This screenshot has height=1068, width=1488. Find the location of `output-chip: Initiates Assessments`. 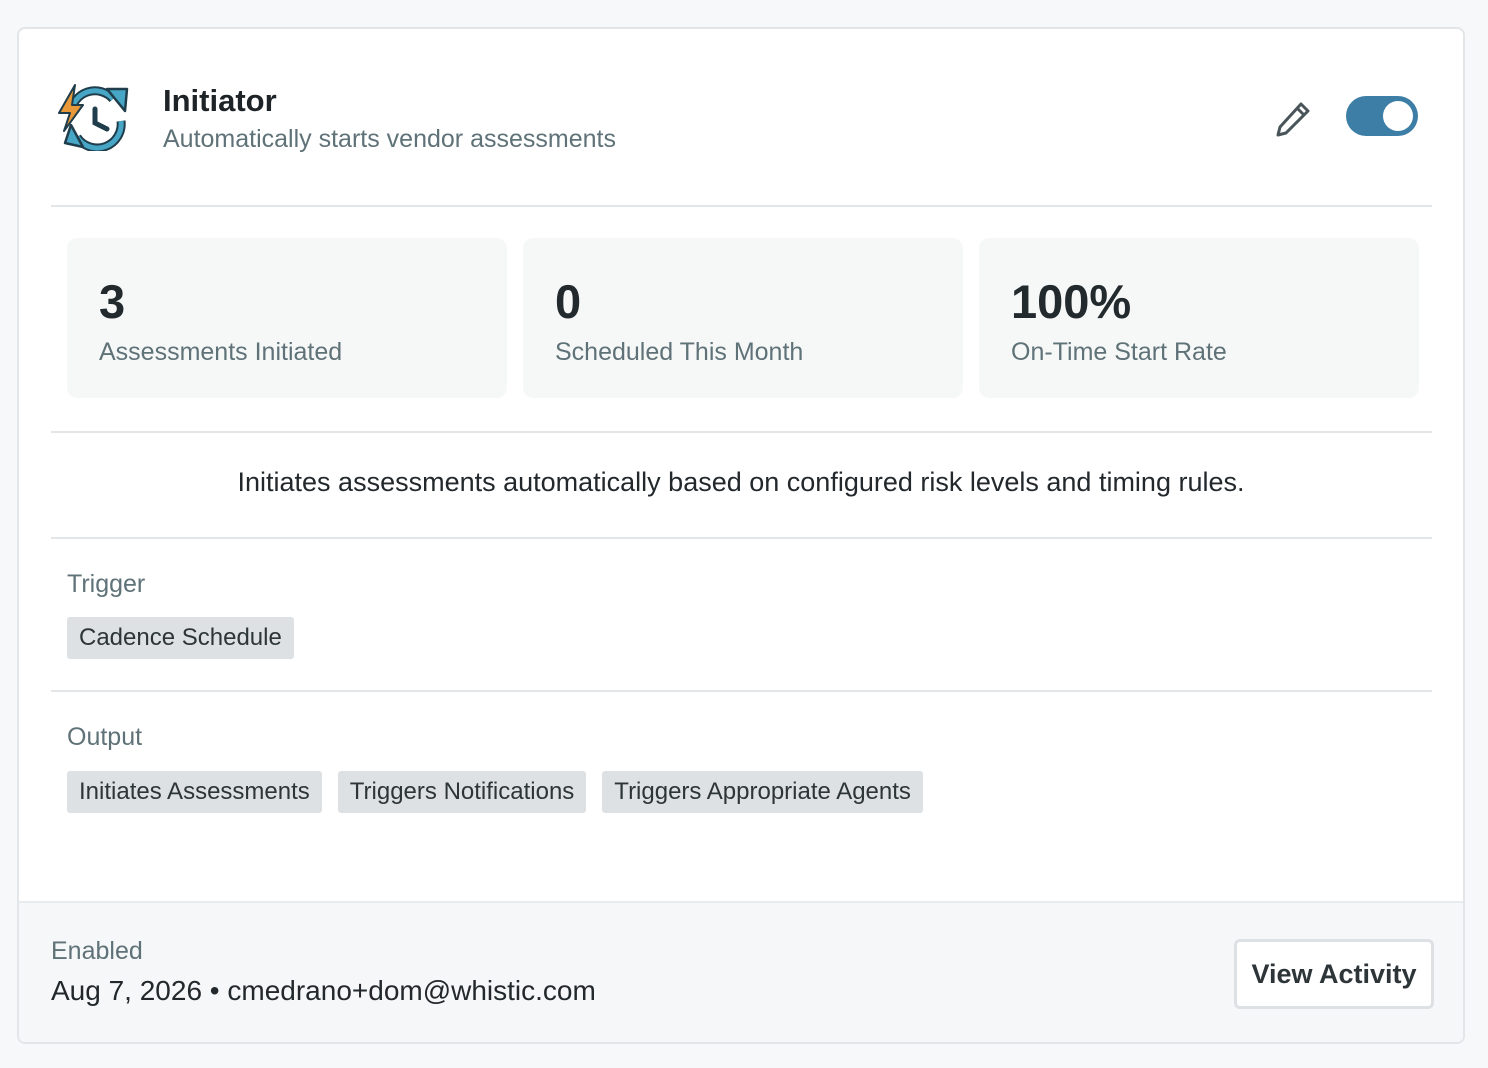

output-chip: Initiates Assessments is located at coordinates (194, 792).